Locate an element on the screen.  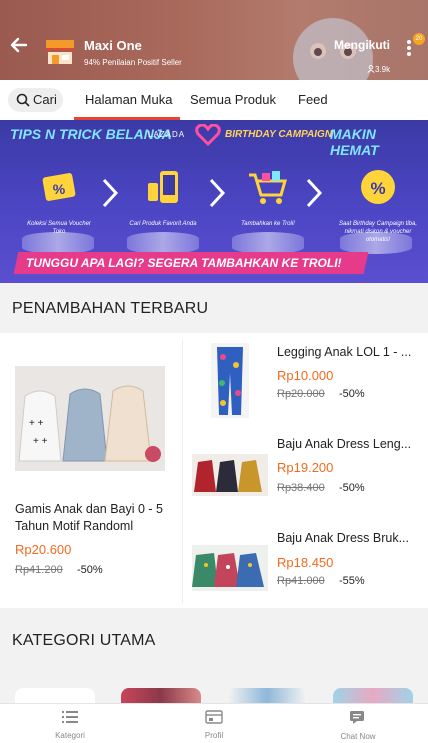
banner-brand: LAZADA is located at coordinates (167, 134).